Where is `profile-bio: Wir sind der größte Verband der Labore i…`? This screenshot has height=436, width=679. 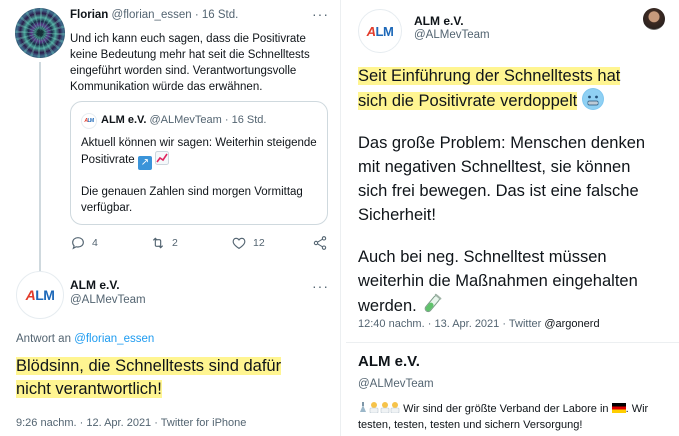 profile-bio: Wir sind der größte Verband der Labore i… is located at coordinates (517, 417).